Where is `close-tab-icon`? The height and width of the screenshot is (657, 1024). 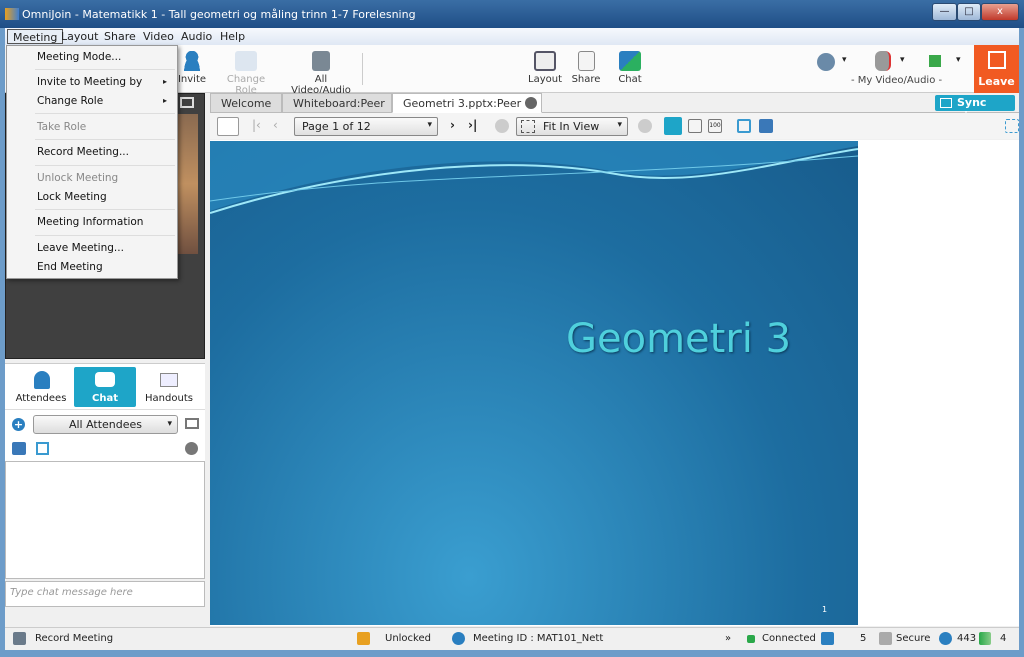 close-tab-icon is located at coordinates (531, 103).